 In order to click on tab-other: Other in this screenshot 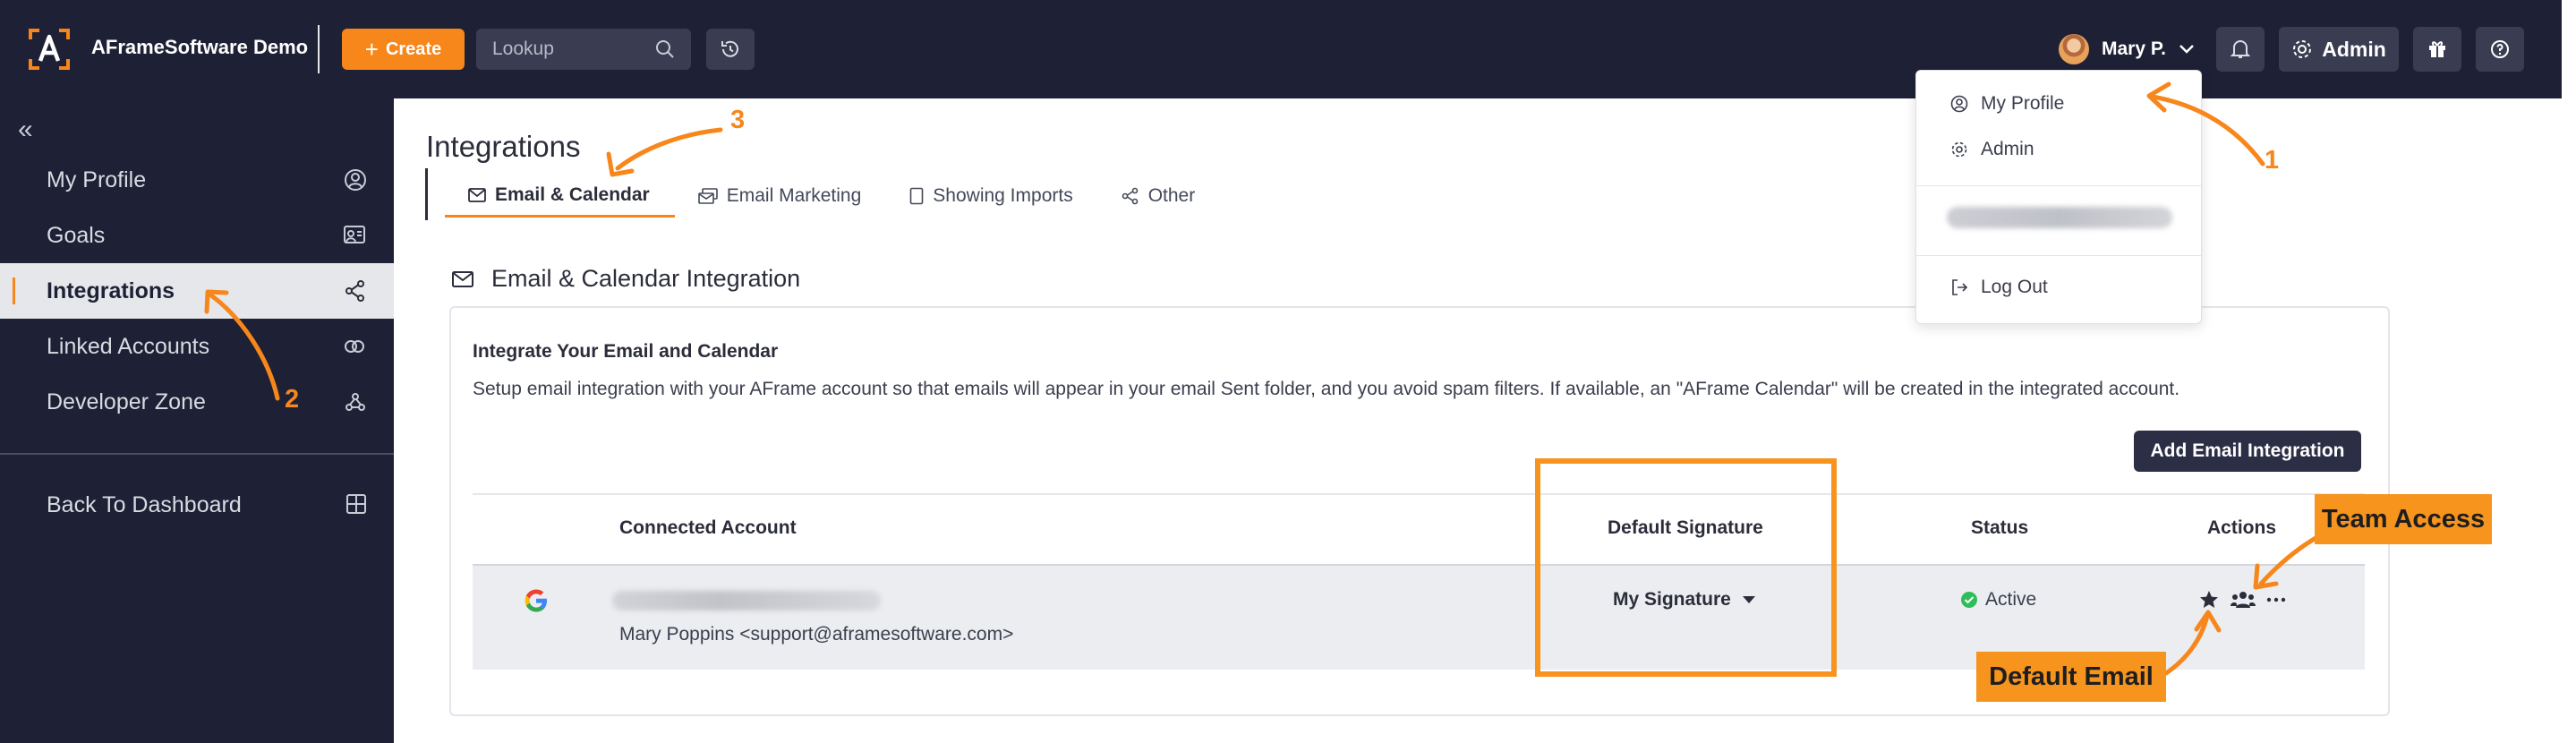, I will do `click(1159, 197)`.